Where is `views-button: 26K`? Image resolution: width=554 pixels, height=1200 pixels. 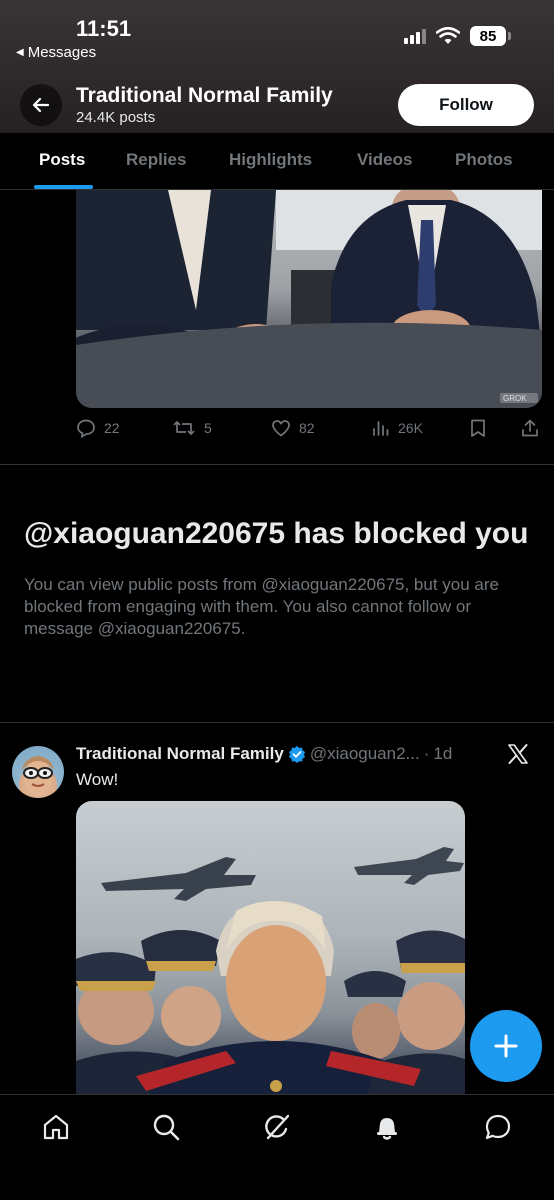
views-button: 26K is located at coordinates (397, 428).